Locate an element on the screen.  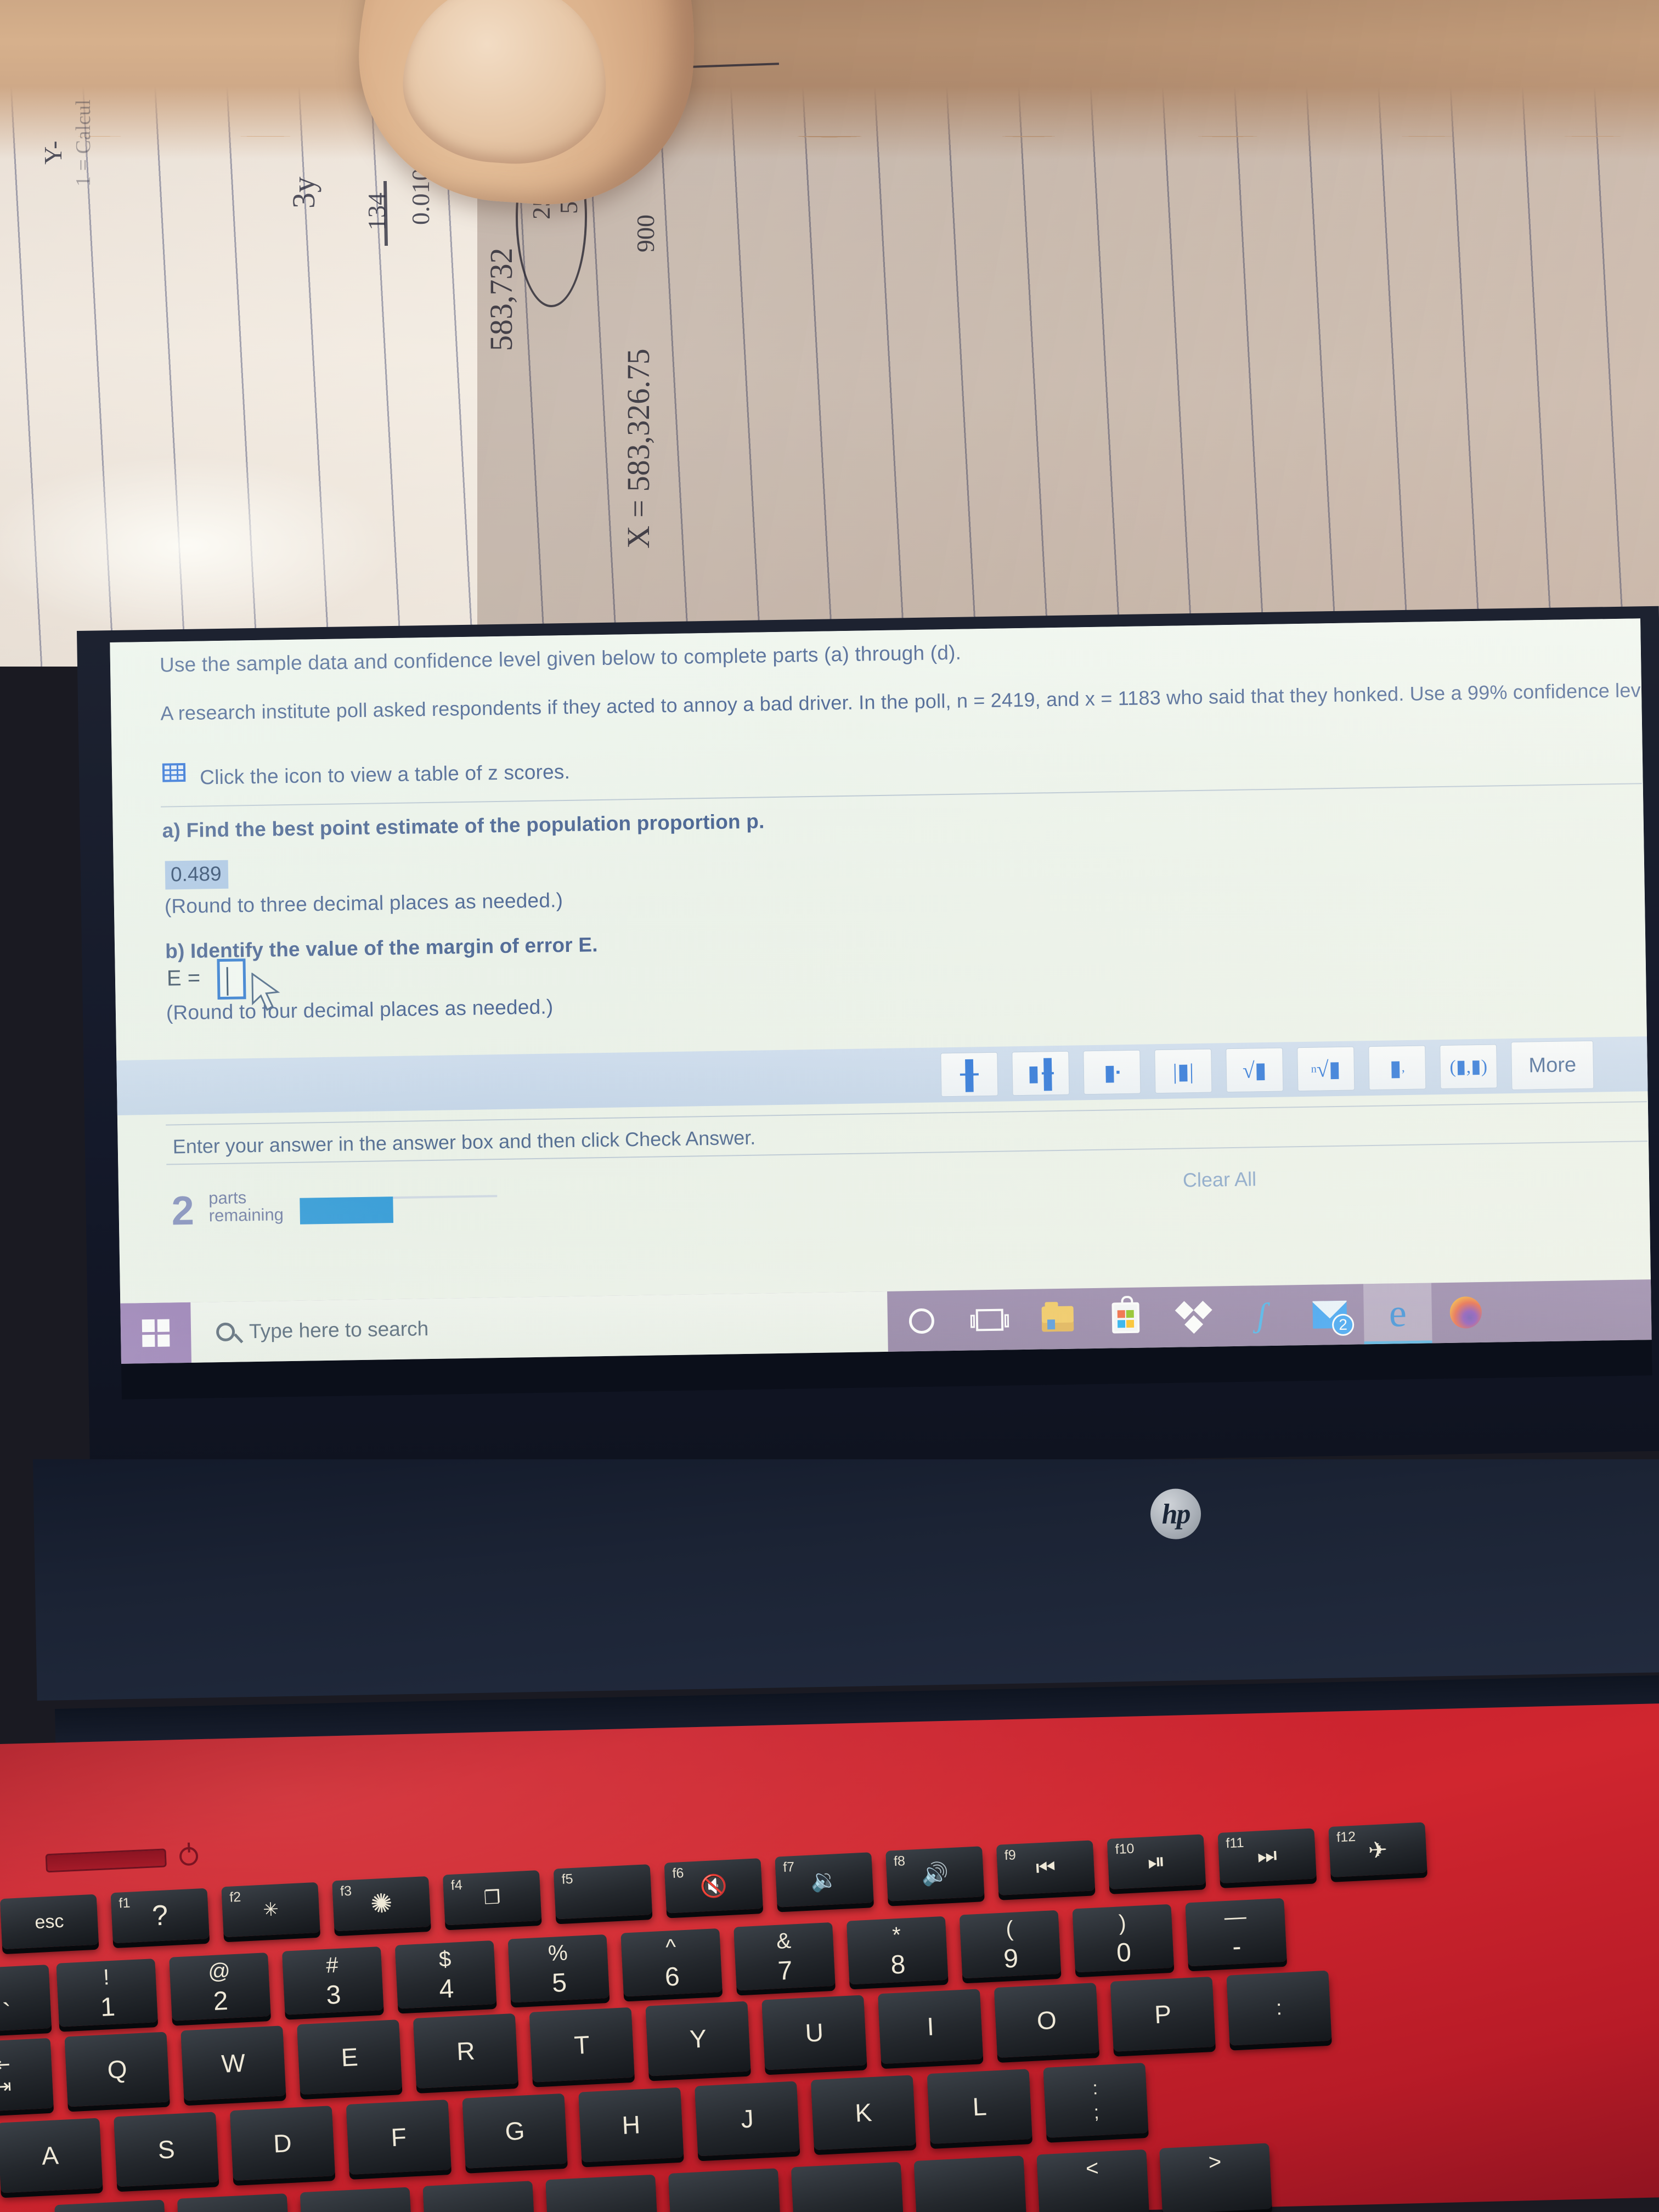
palette-mixed-number-button: ▮ ▮ ▮ is located at coordinates (1041, 1073).